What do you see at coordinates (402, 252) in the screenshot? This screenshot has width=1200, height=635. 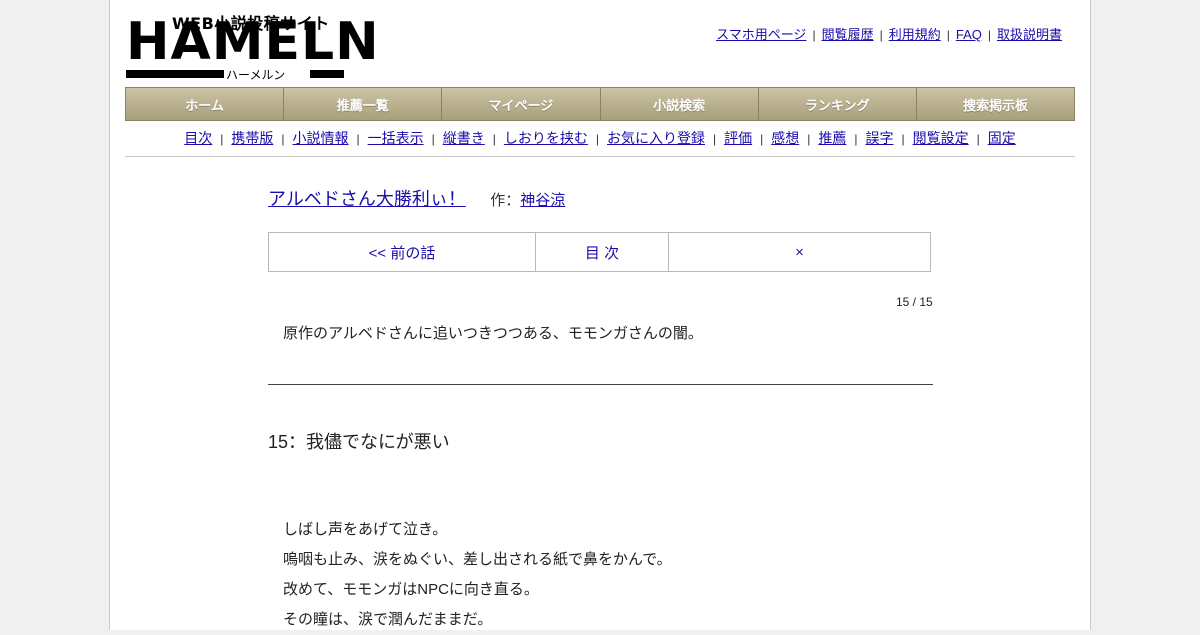 I see `prev-chapter-link: << 前の話` at bounding box center [402, 252].